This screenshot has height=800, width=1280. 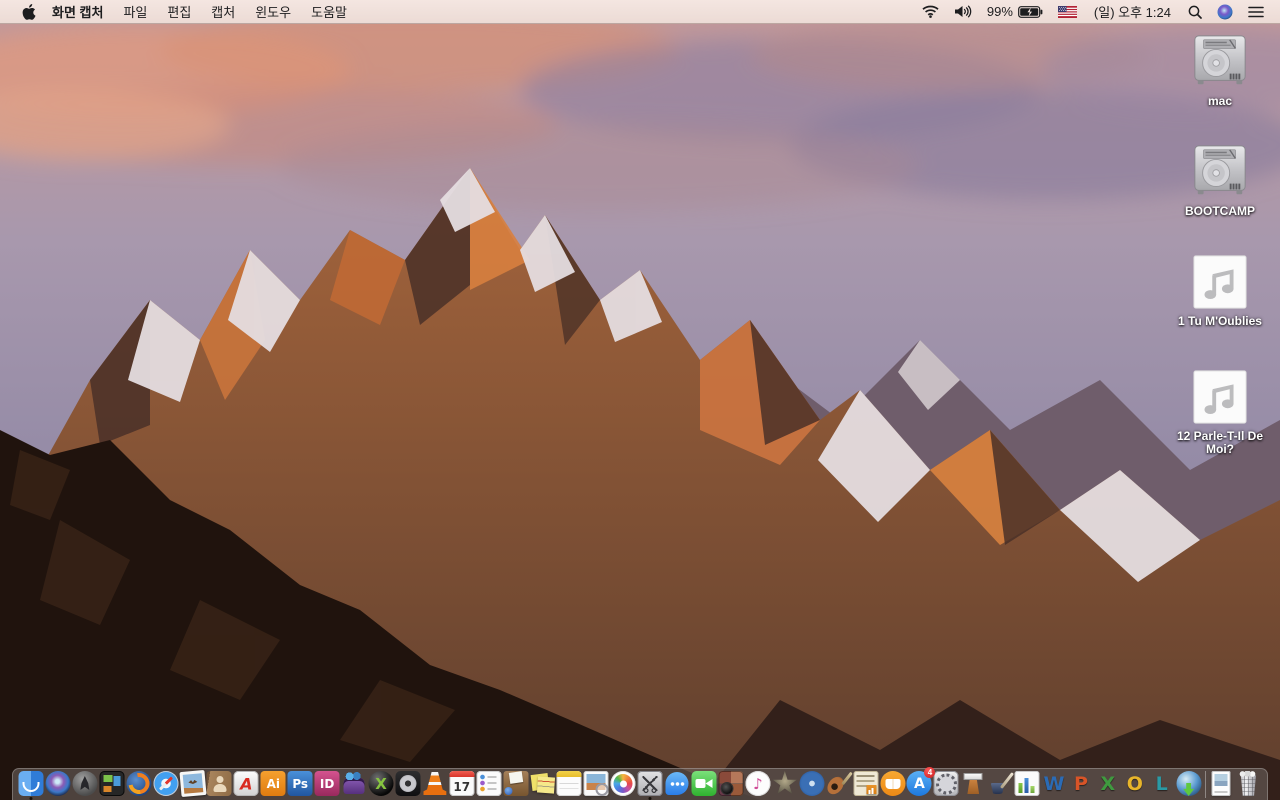 I want to click on dock-mission-control-icon, so click(x=112, y=784).